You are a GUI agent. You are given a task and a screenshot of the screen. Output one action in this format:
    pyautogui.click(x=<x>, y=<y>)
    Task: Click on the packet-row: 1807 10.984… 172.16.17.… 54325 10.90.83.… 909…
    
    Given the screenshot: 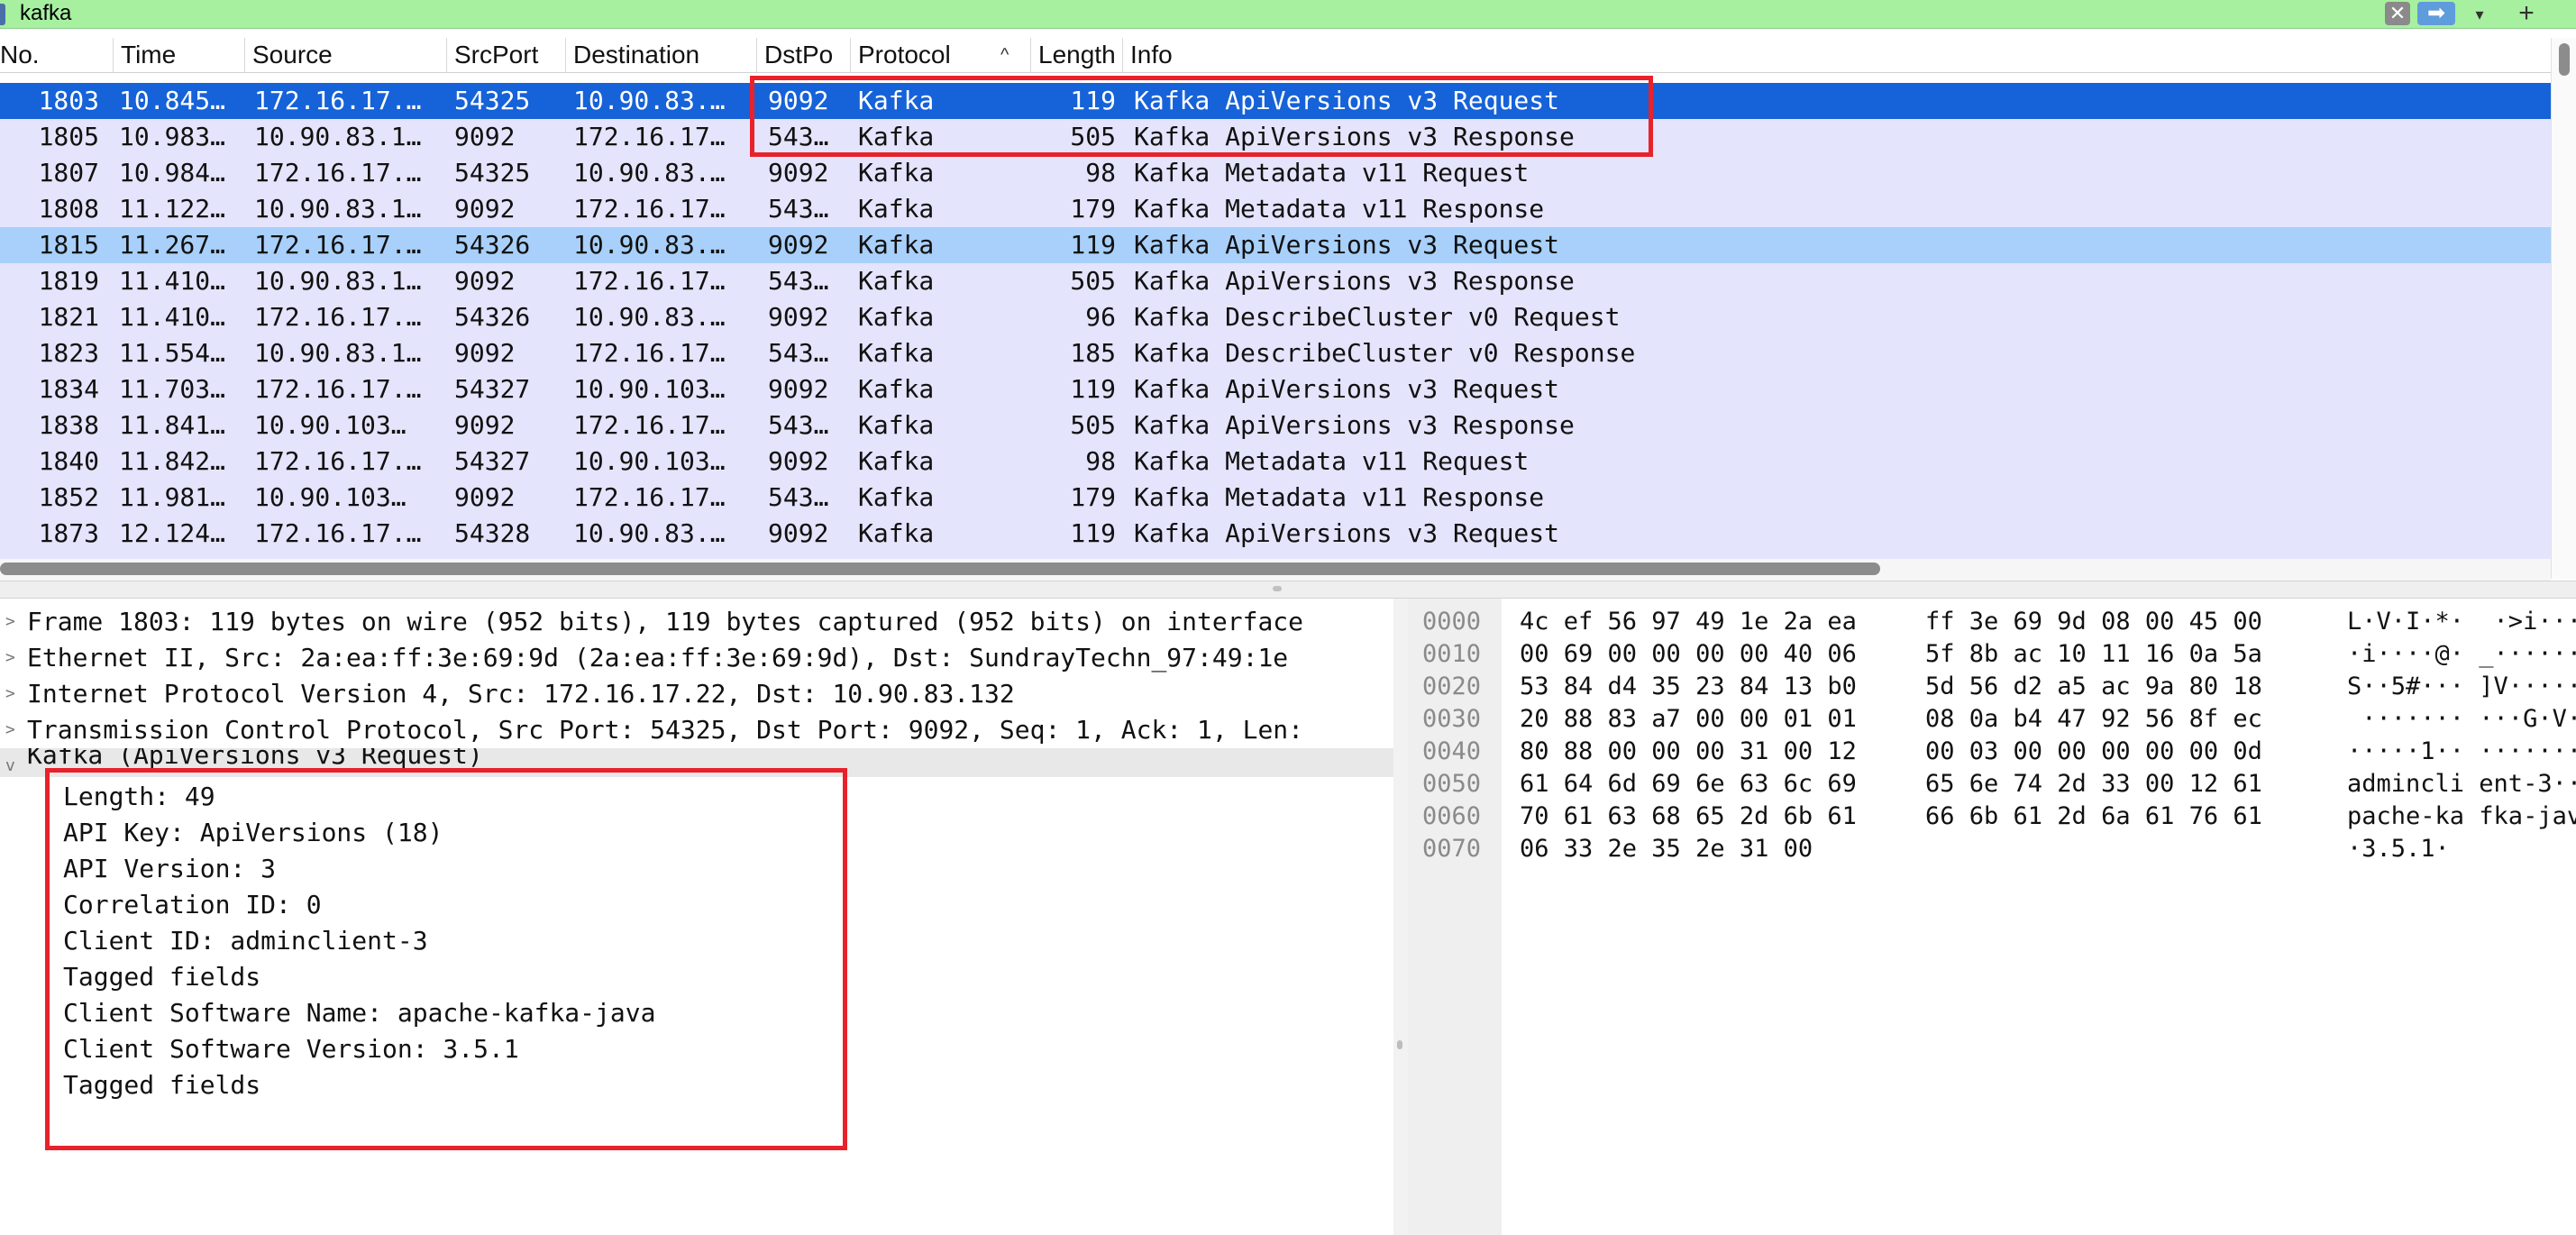 What is the action you would take?
    pyautogui.click(x=1276, y=173)
    